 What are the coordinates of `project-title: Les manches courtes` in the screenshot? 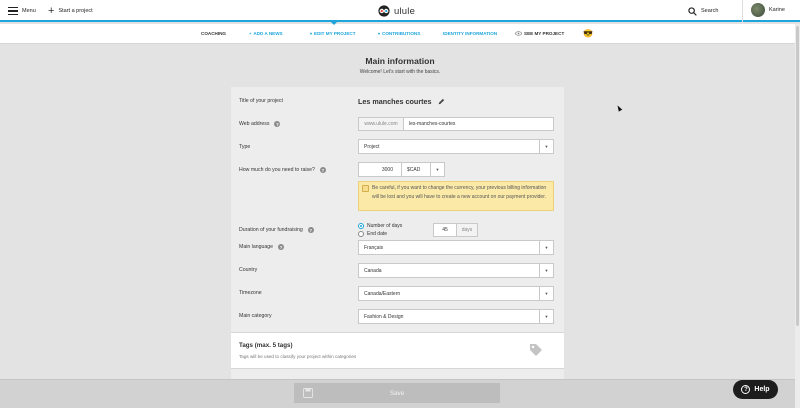 It's located at (401, 101).